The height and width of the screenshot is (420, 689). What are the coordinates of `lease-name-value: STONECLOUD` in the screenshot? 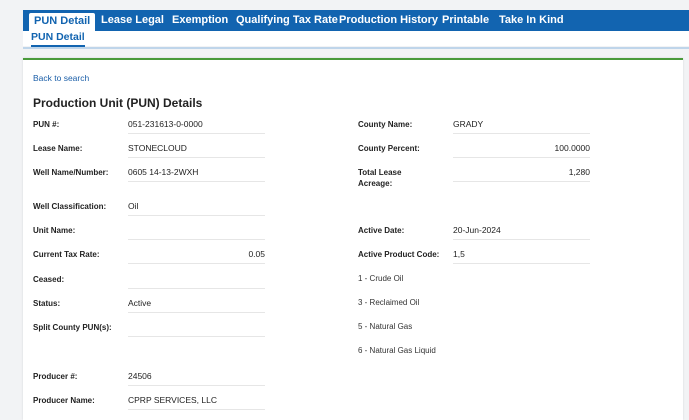 It's located at (196, 150).